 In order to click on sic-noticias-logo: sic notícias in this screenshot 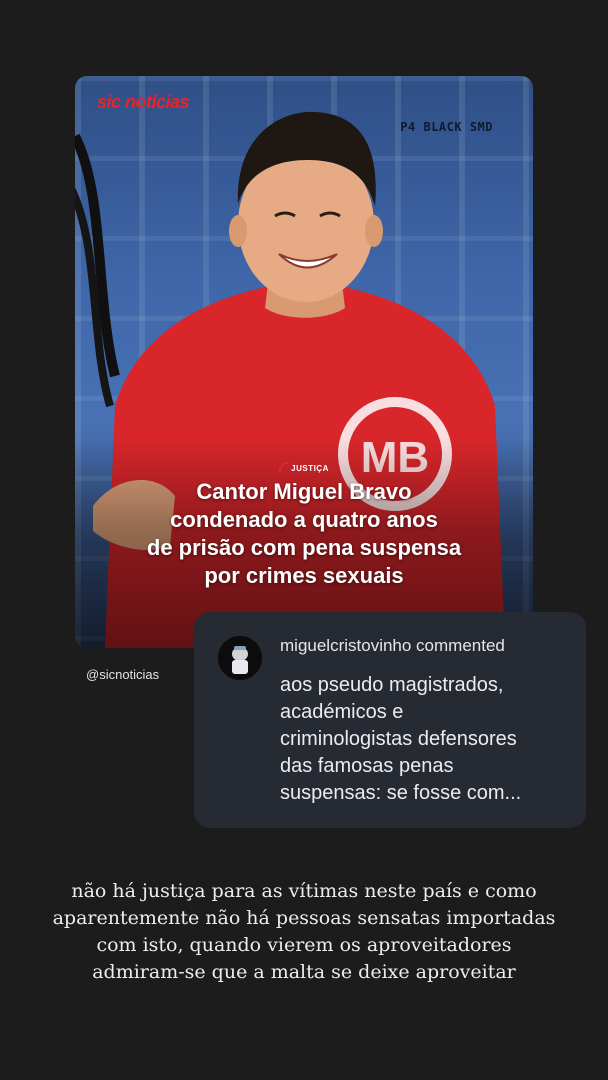, I will do `click(143, 102)`.